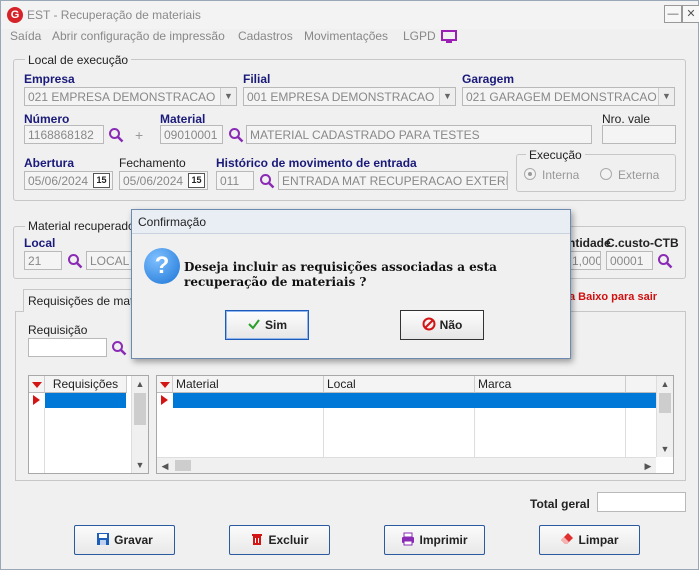 This screenshot has height=570, width=699. What do you see at coordinates (15, 15) in the screenshot?
I see `app-logo-icon: G` at bounding box center [15, 15].